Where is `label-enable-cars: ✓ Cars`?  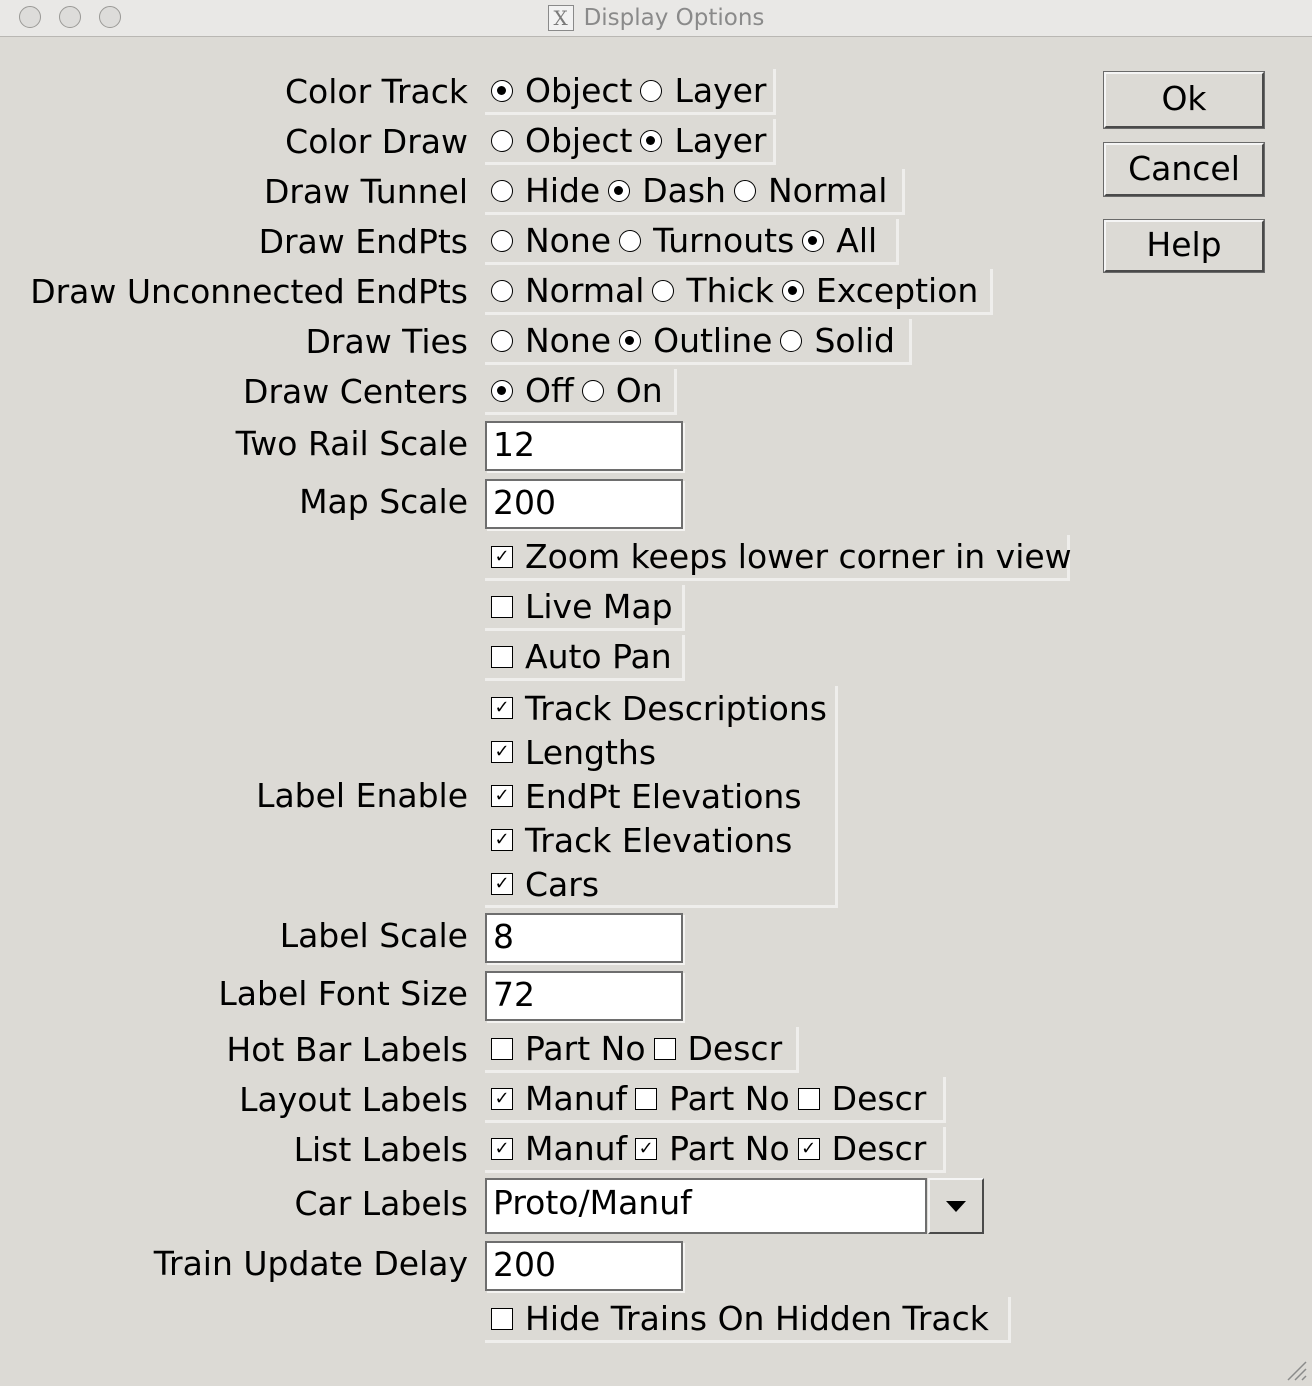
label-enable-cars: ✓ Cars is located at coordinates (542, 884).